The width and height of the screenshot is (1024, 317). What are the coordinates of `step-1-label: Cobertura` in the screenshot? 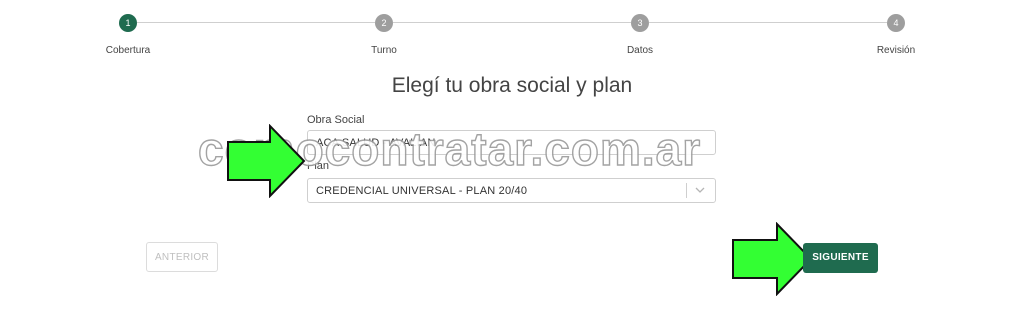 It's located at (128, 50).